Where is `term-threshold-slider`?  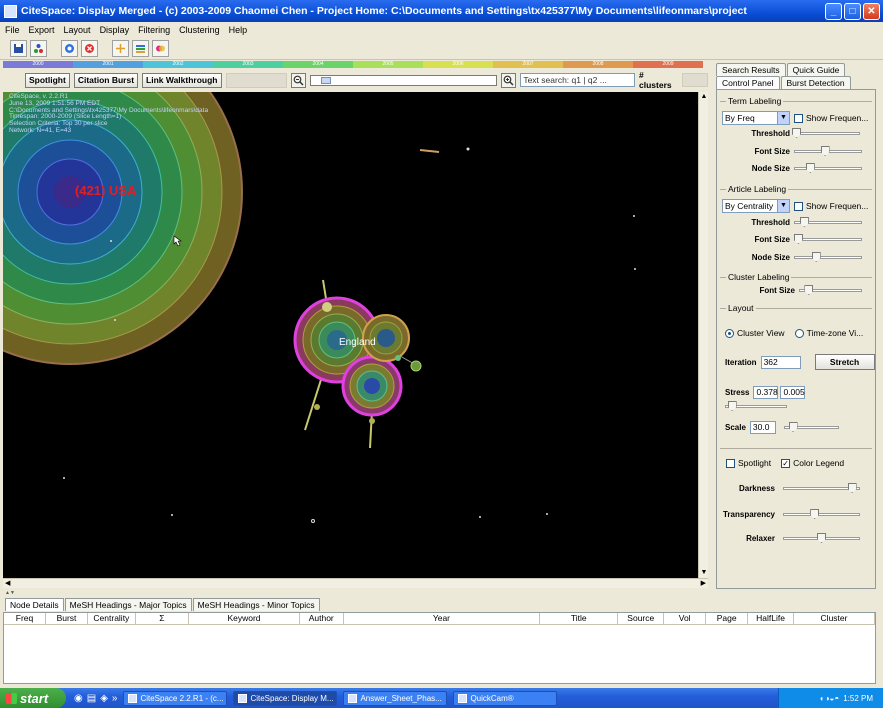
term-threshold-slider is located at coordinates (826, 133).